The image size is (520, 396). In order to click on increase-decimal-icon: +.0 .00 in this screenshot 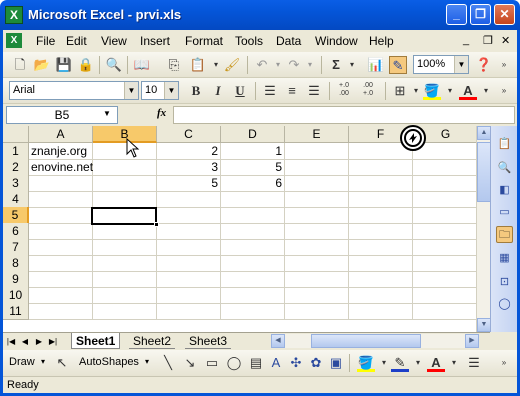, I will do `click(344, 91)`.